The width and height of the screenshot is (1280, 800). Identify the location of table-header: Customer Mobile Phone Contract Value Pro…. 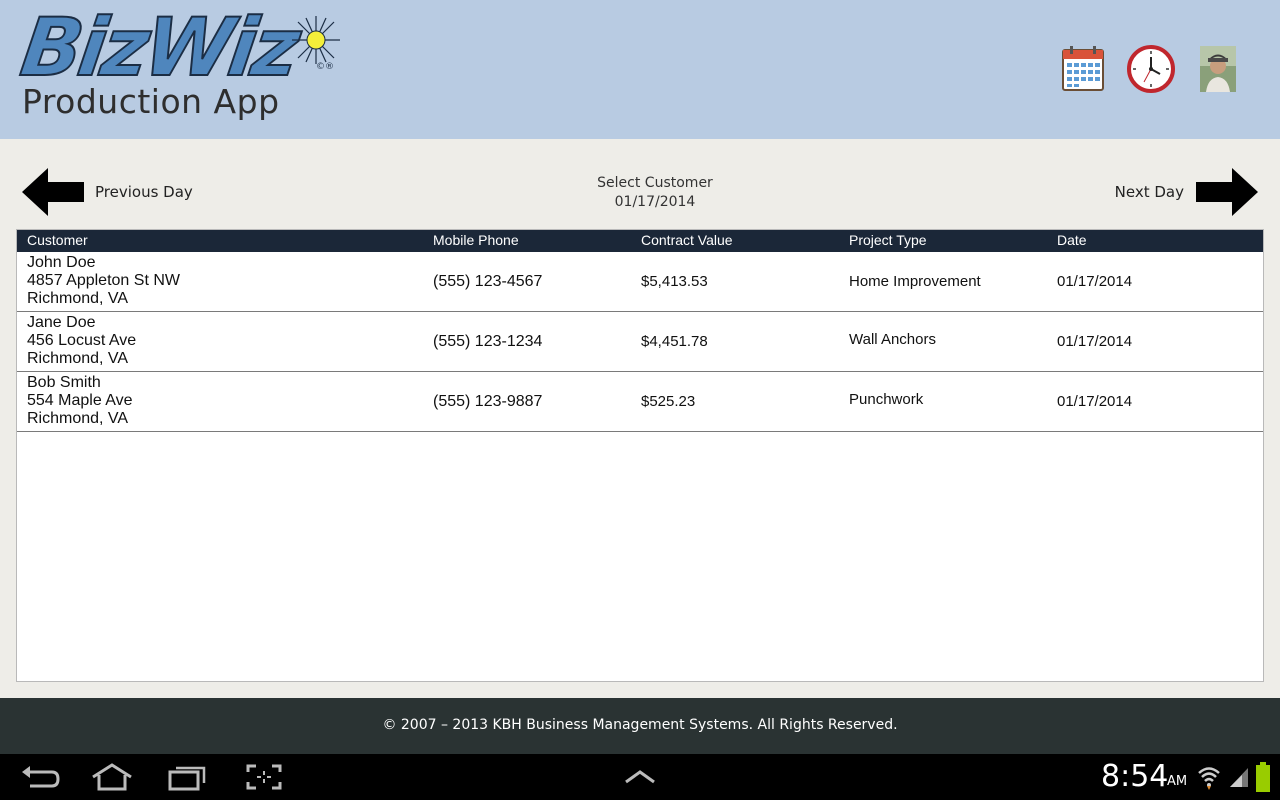
(640, 241).